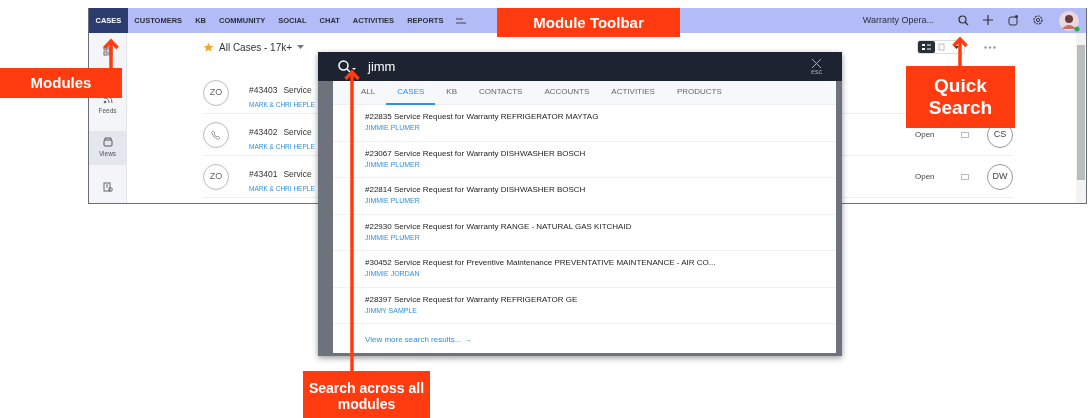 The height and width of the screenshot is (418, 1088). Describe the element at coordinates (216, 134) in the screenshot. I see `phone-icon` at that location.